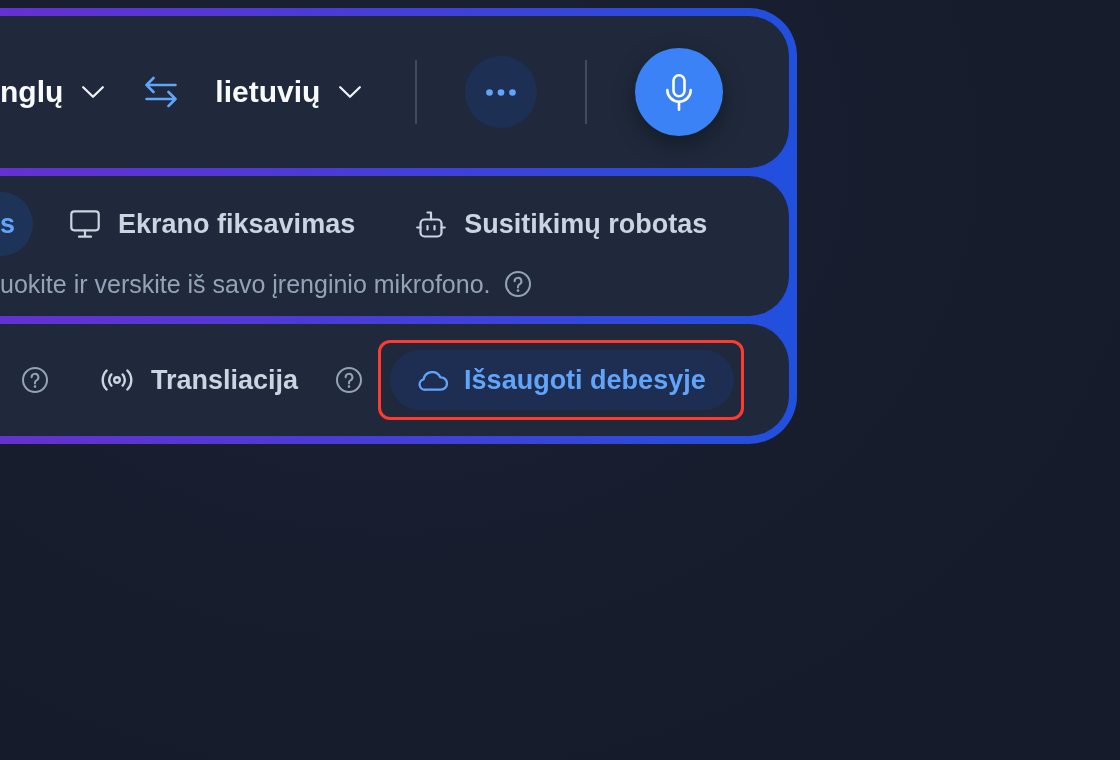  Describe the element at coordinates (213, 224) in the screenshot. I see `mode-tab: Ekrano fiksavimas` at that location.